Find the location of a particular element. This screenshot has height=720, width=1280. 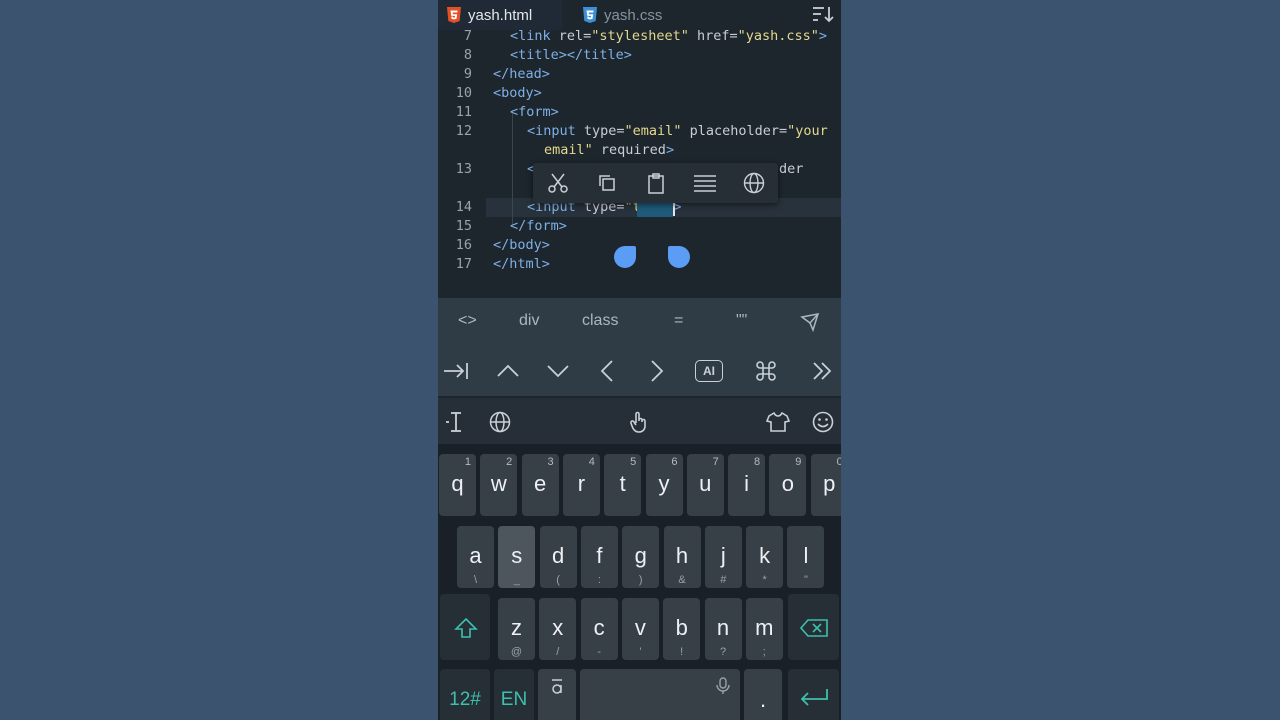

code-token: > is located at coordinates (670, 150).